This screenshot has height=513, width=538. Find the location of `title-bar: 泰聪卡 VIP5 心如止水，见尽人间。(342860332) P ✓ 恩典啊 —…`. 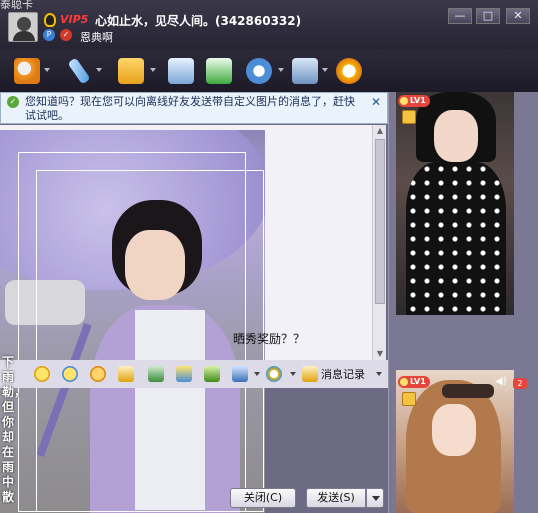

title-bar: 泰聪卡 VIP5 心如止水，见尽人间。(342860332) P ✓ 恩典啊 —… is located at coordinates (269, 25).